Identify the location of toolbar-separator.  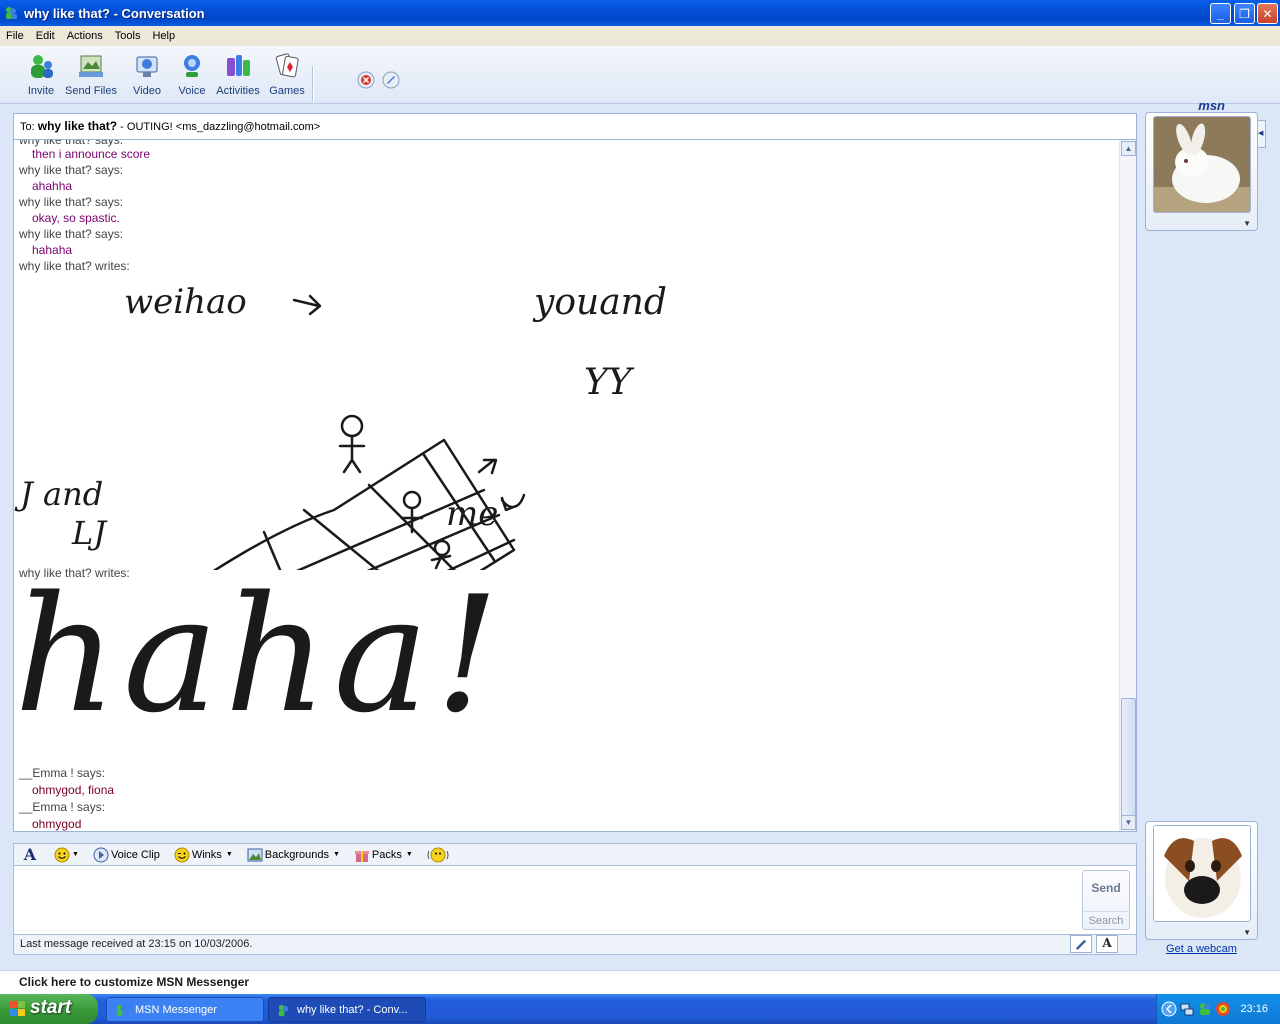
(313, 84).